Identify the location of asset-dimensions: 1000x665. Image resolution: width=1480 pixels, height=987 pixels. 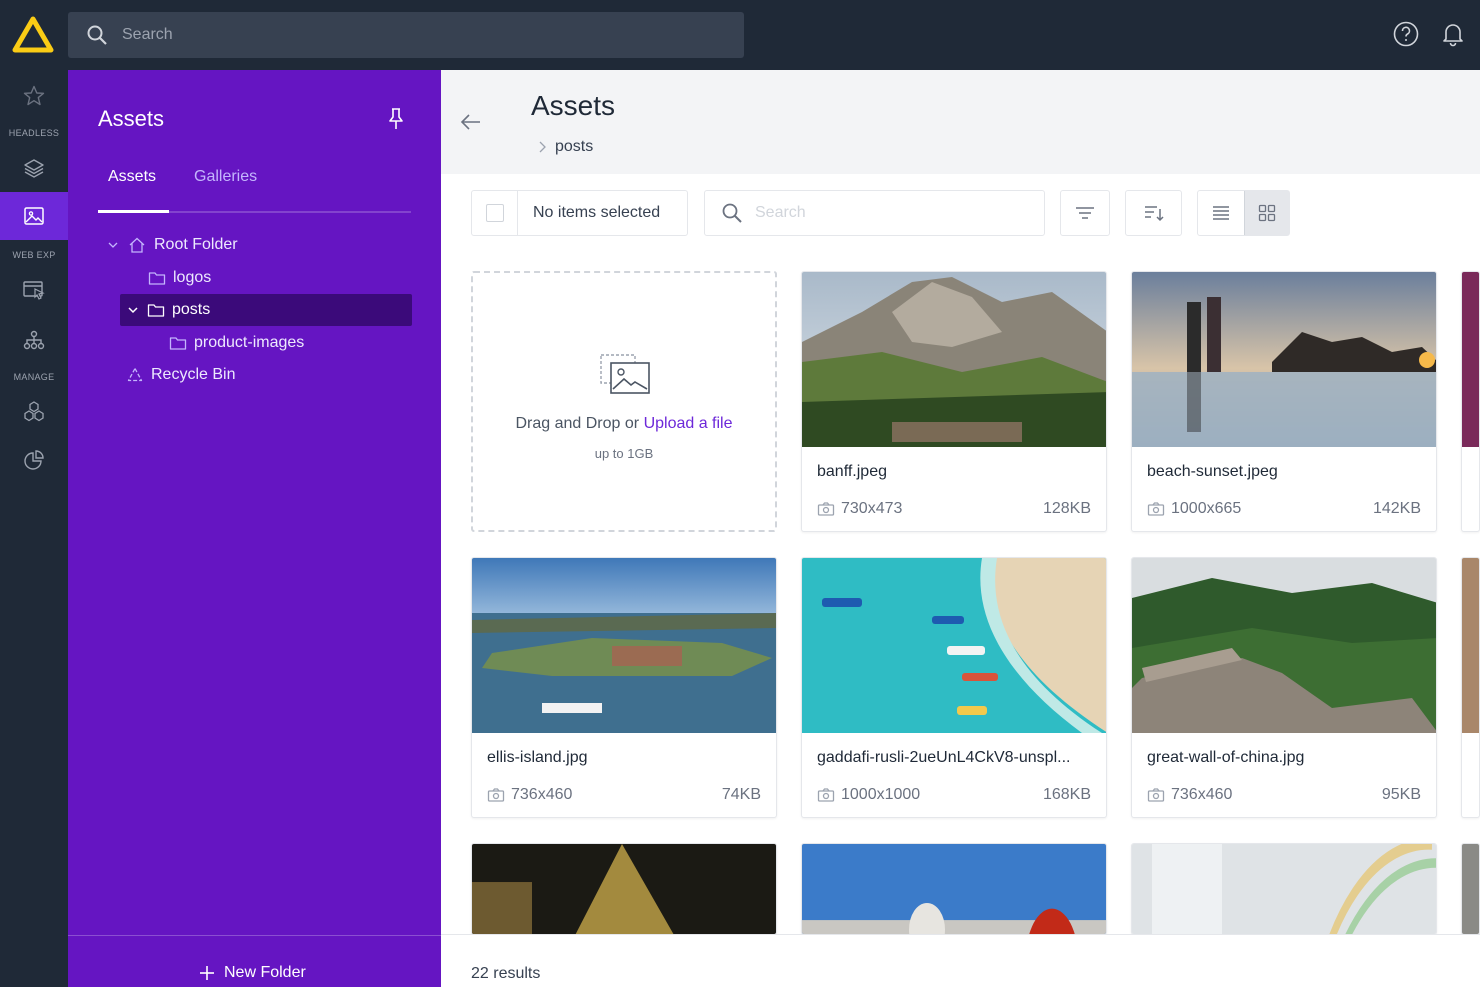
(1194, 509).